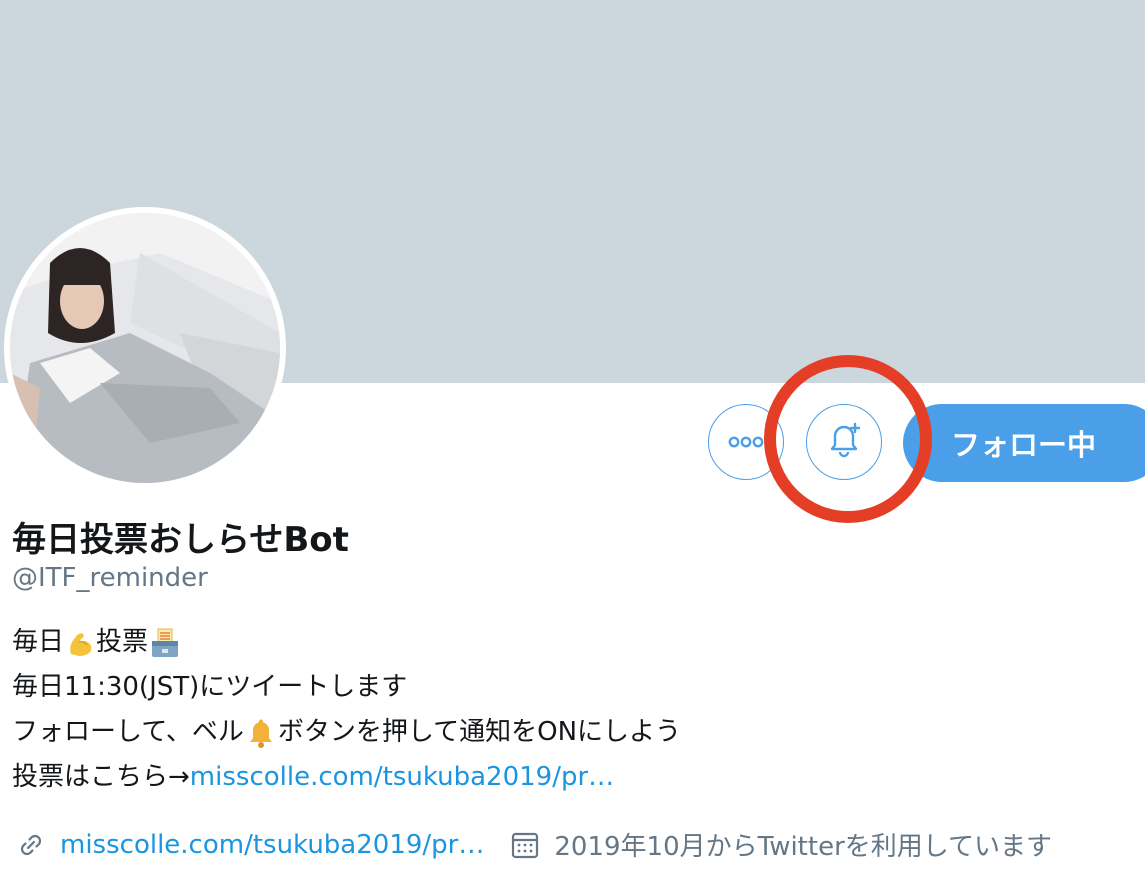  Describe the element at coordinates (261, 733) in the screenshot. I see `bell-emoji` at that location.